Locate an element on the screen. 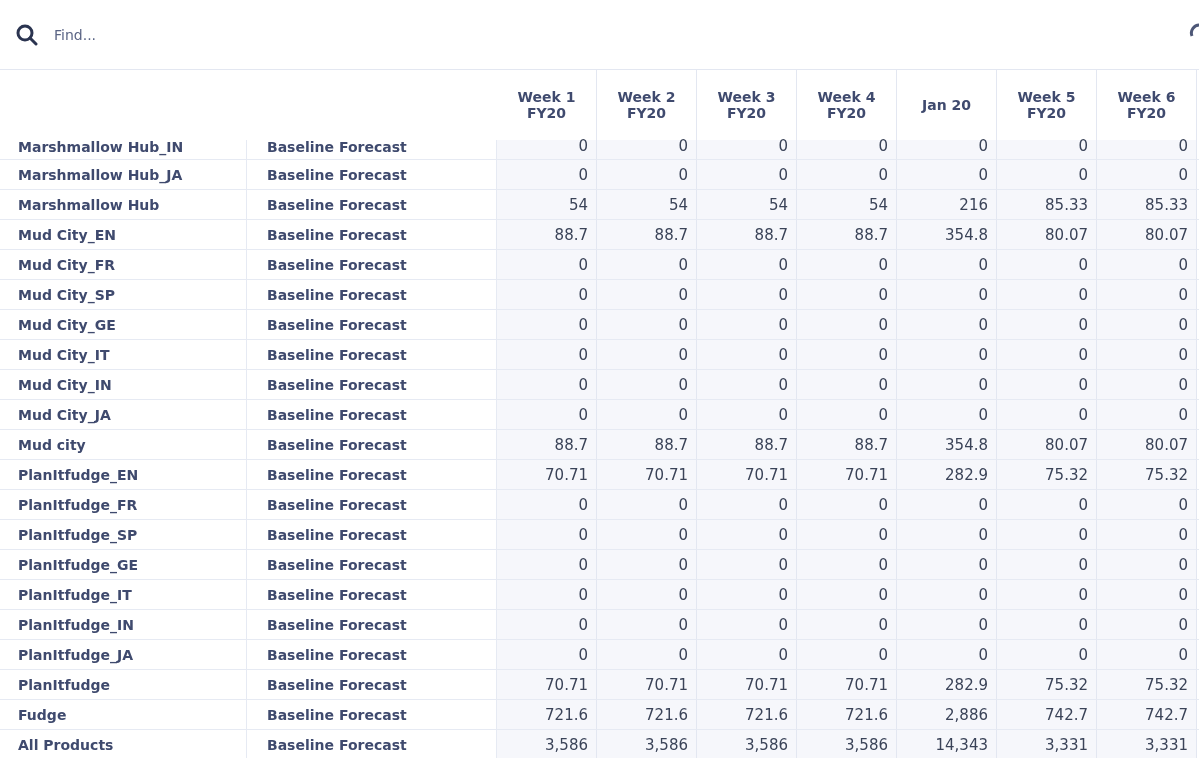  row-label: Mud City_EN is located at coordinates (123, 235).